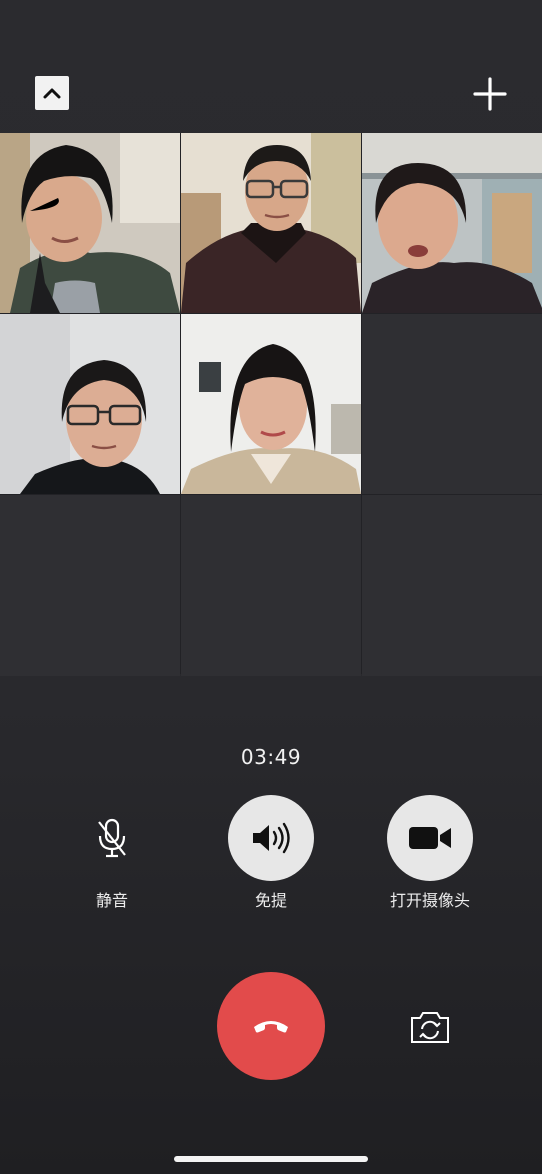 This screenshot has width=542, height=1174. I want to click on mute-button: 静音, so click(112, 853).